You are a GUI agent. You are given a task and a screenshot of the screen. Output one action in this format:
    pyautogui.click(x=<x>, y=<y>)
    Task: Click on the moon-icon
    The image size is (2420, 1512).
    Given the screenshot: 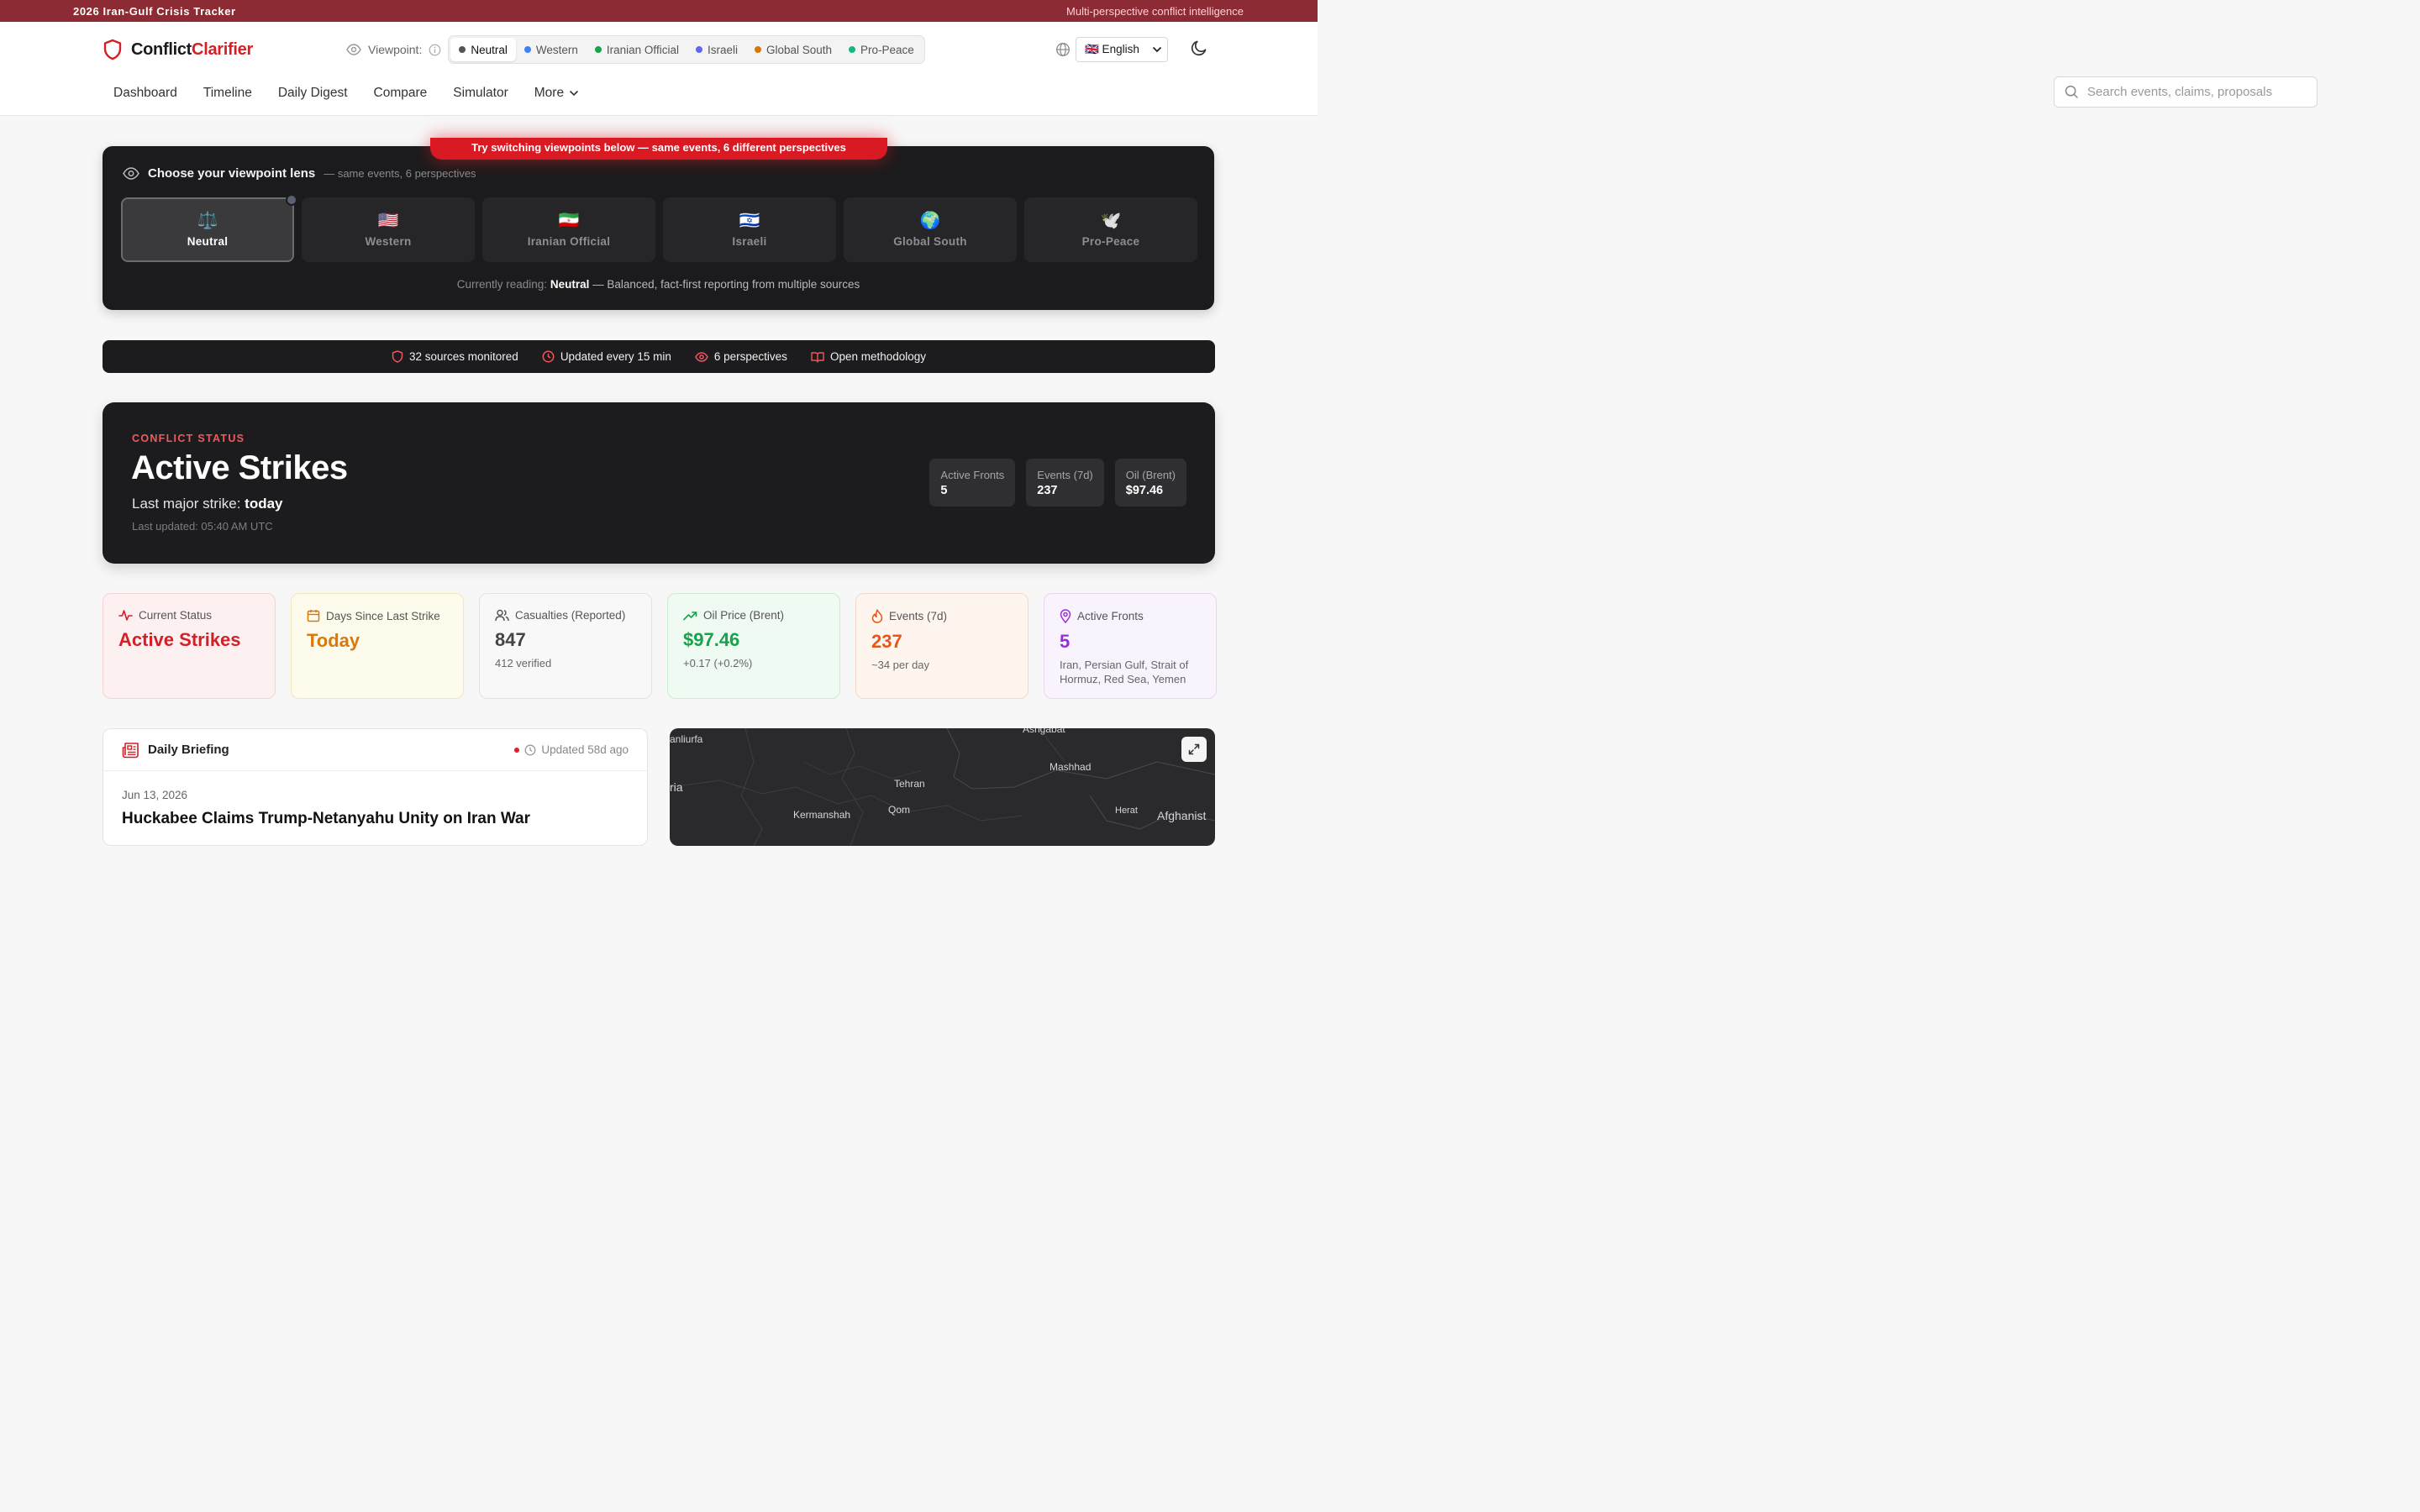 What is the action you would take?
    pyautogui.click(x=1199, y=48)
    